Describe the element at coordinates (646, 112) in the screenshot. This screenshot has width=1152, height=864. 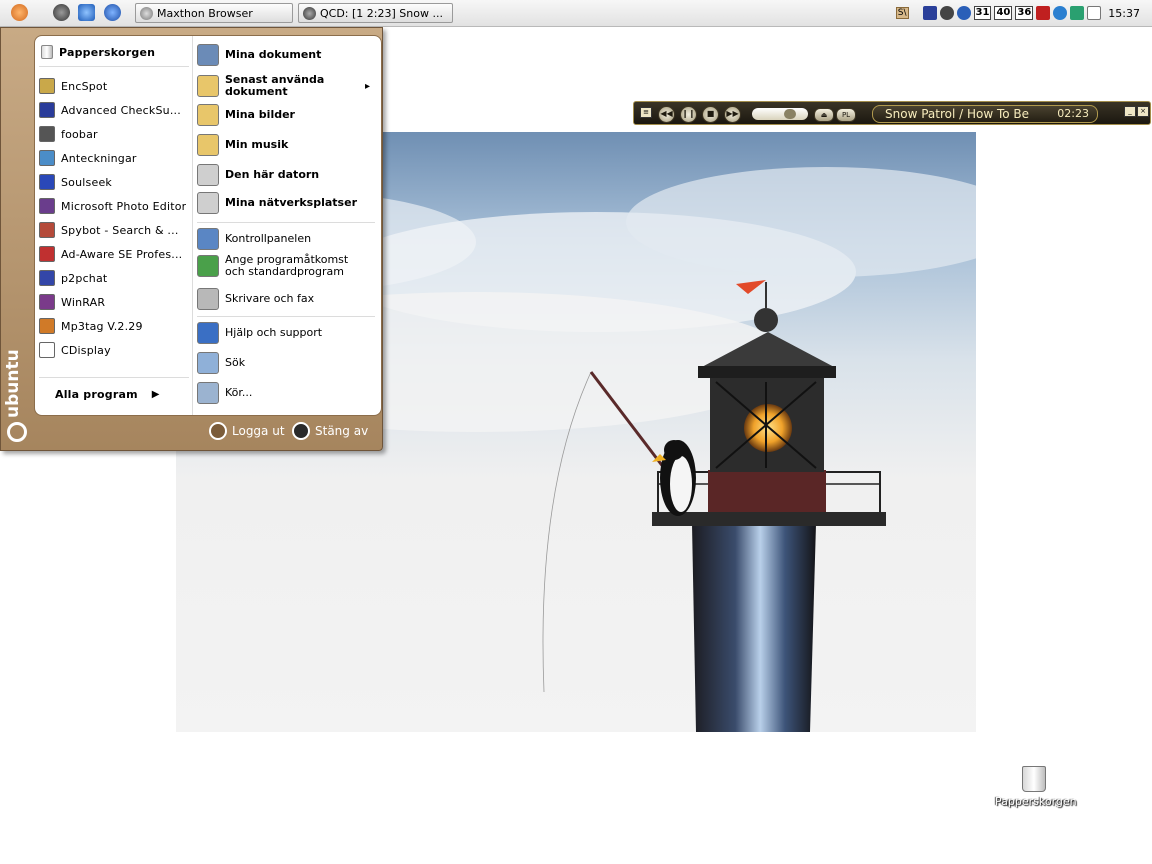
I see `player-menu-button: ≡` at that location.